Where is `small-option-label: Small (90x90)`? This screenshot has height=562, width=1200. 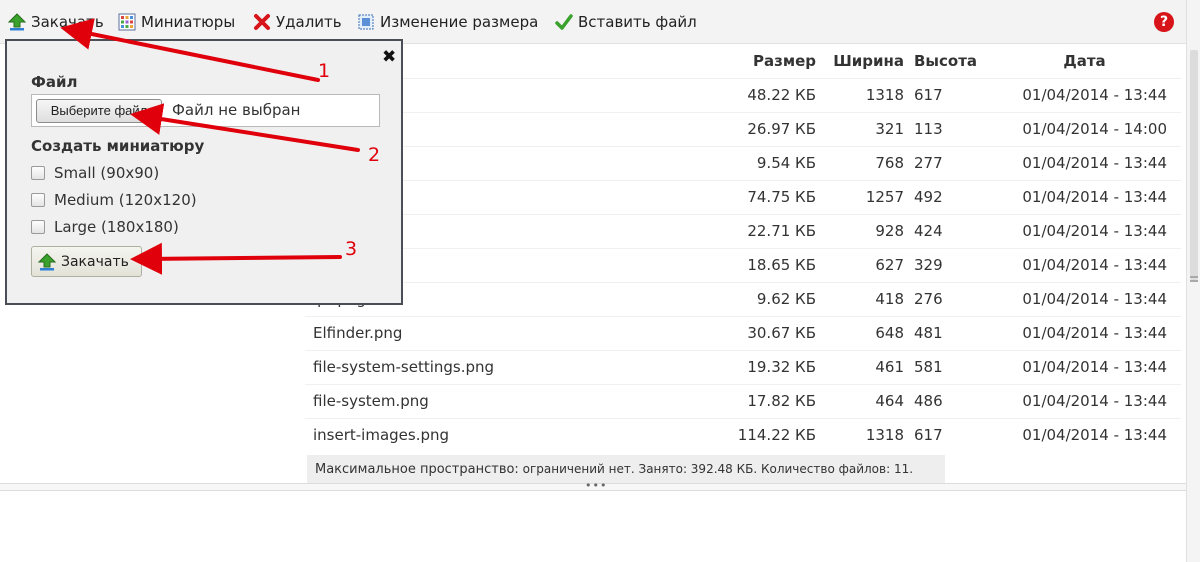
small-option-label: Small (90x90) is located at coordinates (107, 173).